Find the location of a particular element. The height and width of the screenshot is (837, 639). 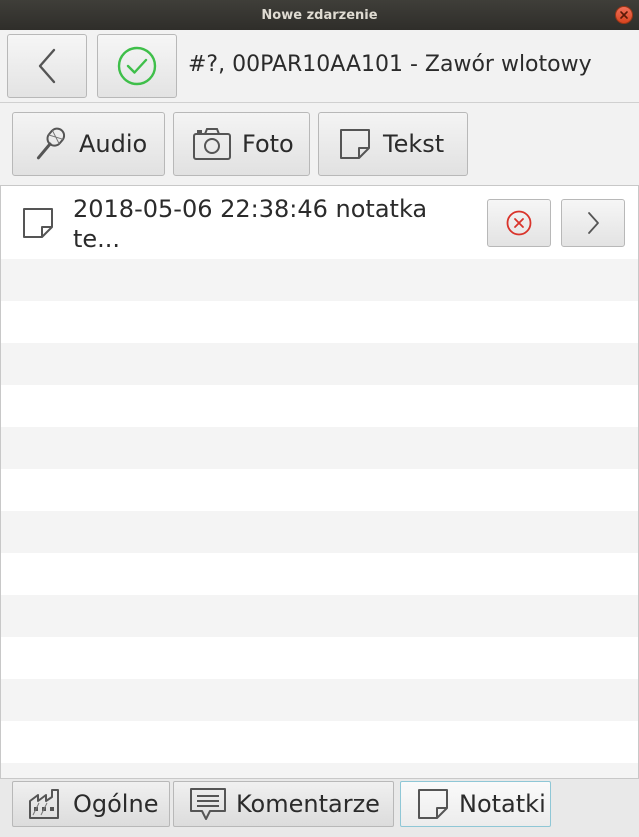

photo-label: Foto is located at coordinates (268, 144).